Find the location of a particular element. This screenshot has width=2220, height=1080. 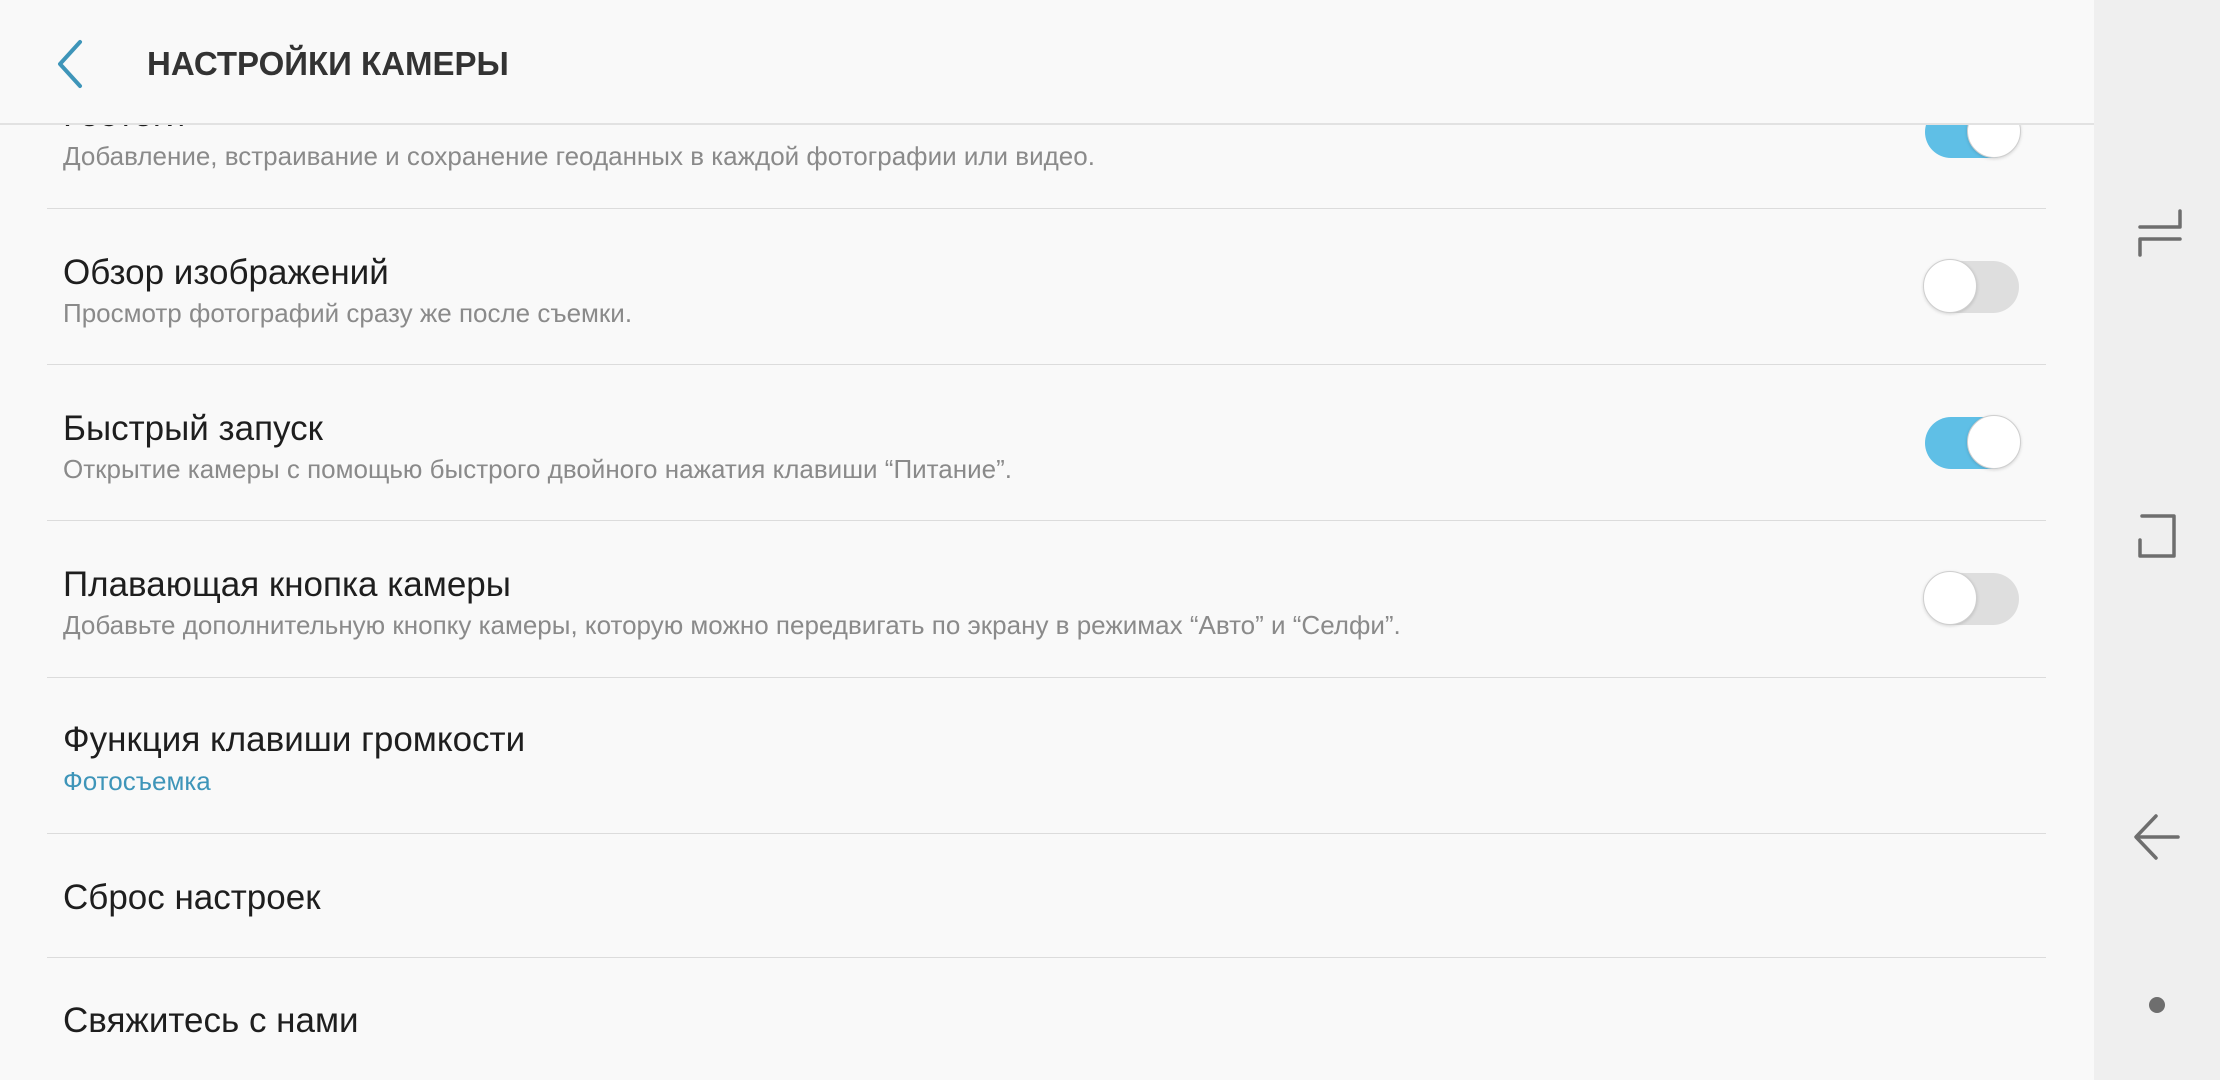

chevron-left-icon is located at coordinates (70, 64).